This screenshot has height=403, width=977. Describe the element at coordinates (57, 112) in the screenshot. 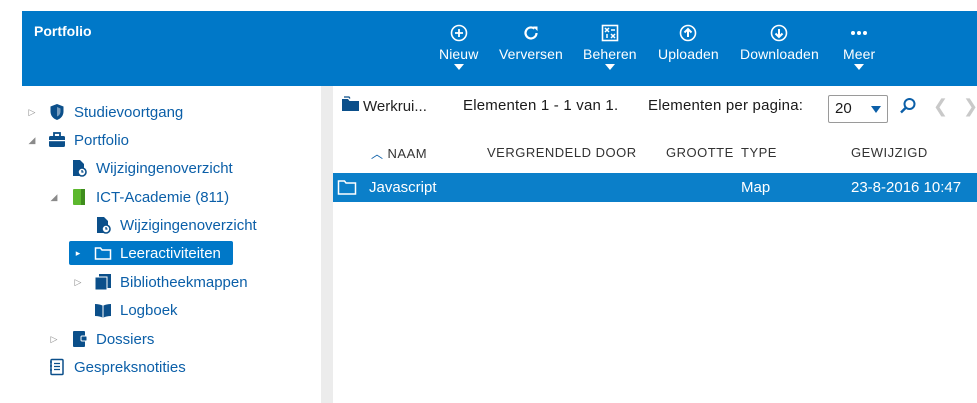

I see `shield-icon` at that location.